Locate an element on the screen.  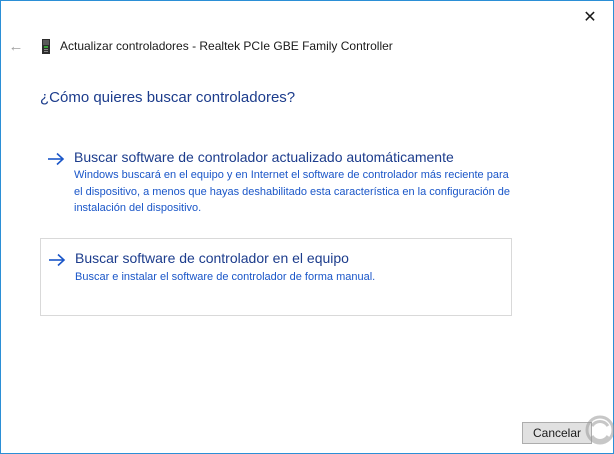
back-button: ← is located at coordinates (16, 46).